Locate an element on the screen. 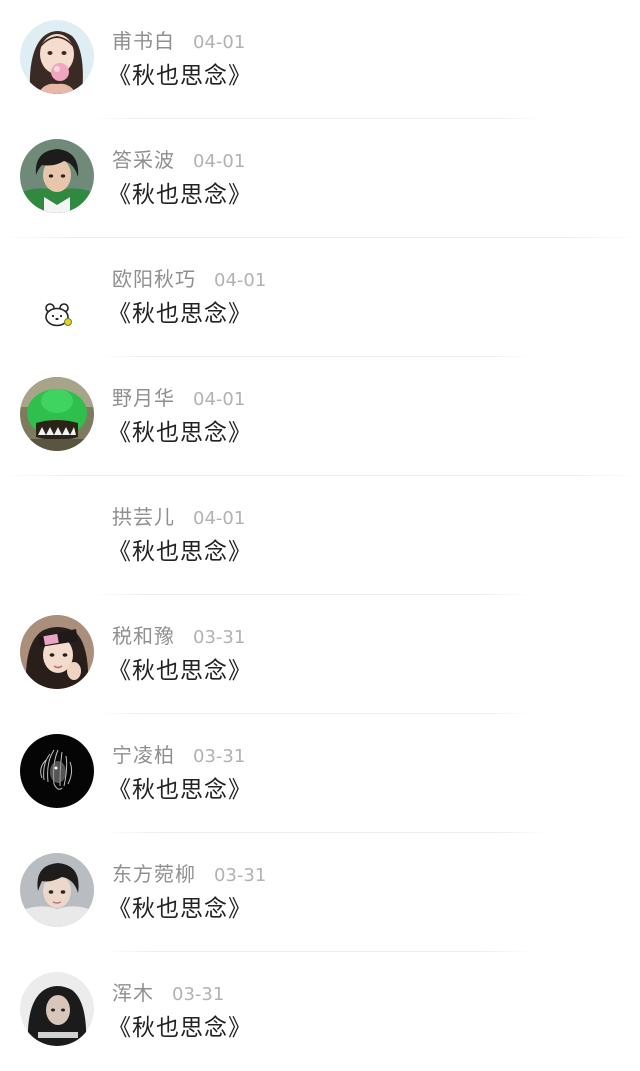 The width and height of the screenshot is (640, 1071). list-item: 税和豫 03-31 《秋也思念》 is located at coordinates (320, 654).